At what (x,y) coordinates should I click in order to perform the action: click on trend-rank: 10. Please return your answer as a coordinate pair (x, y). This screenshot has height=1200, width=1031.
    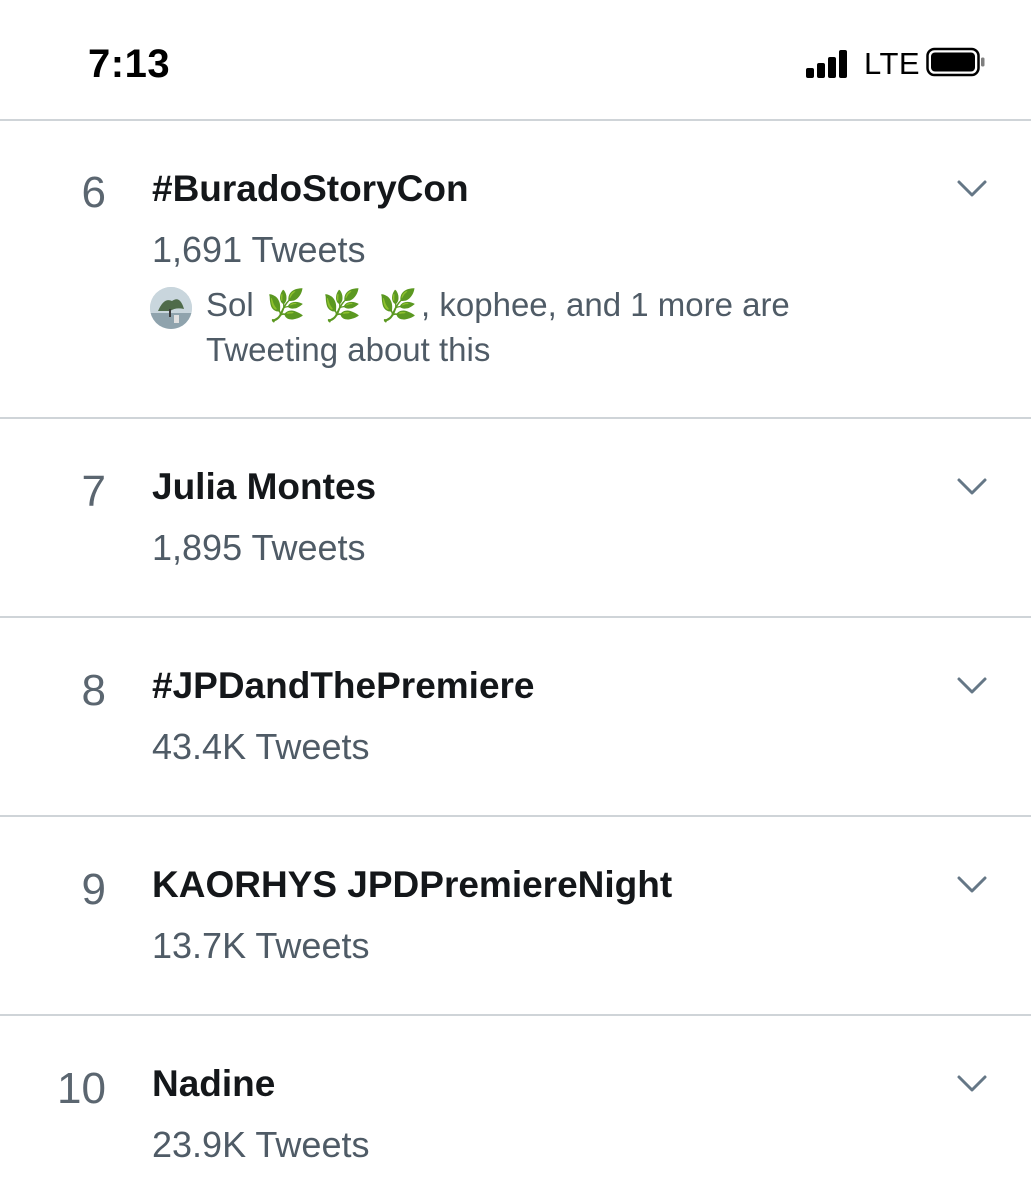
    Looking at the image, I should click on (81, 1088).